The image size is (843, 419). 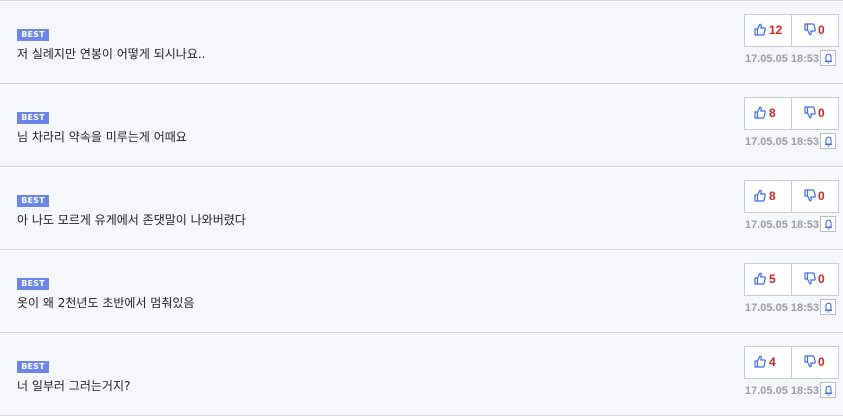 What do you see at coordinates (106, 303) in the screenshot?
I see `comment-text: 옷이 왜 2천년도 초반에서 멈춰있음` at bounding box center [106, 303].